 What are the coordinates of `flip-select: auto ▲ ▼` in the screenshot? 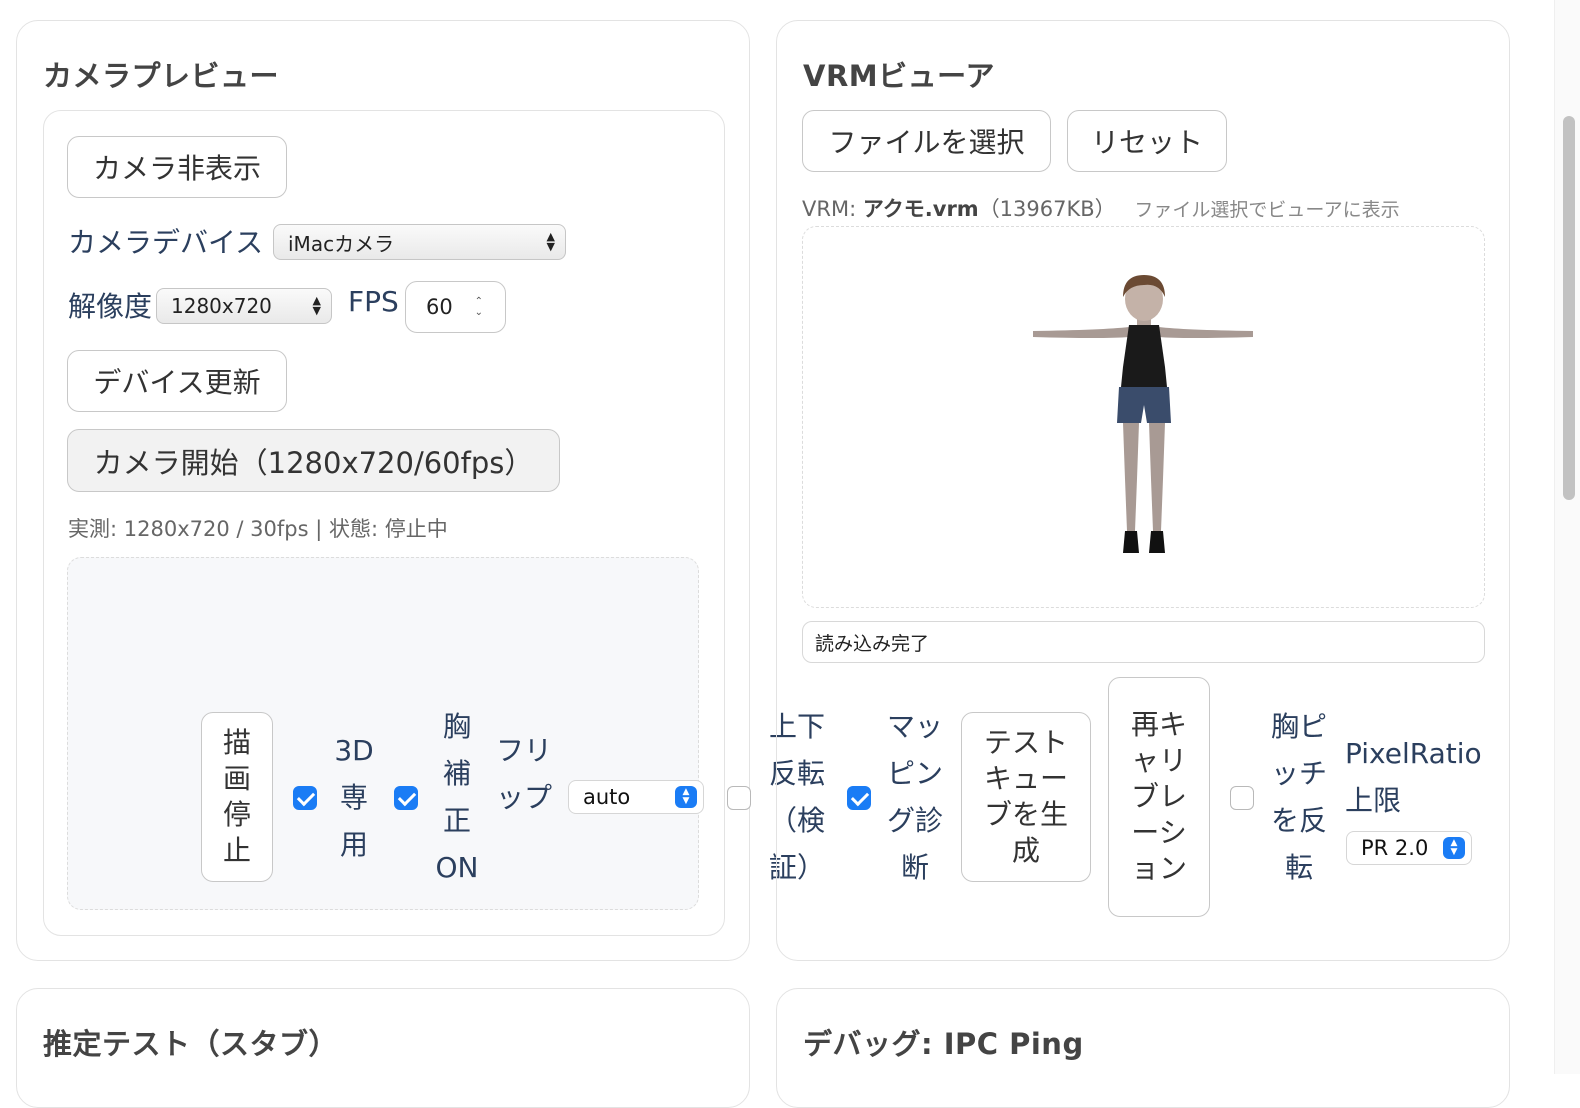 It's located at (636, 797).